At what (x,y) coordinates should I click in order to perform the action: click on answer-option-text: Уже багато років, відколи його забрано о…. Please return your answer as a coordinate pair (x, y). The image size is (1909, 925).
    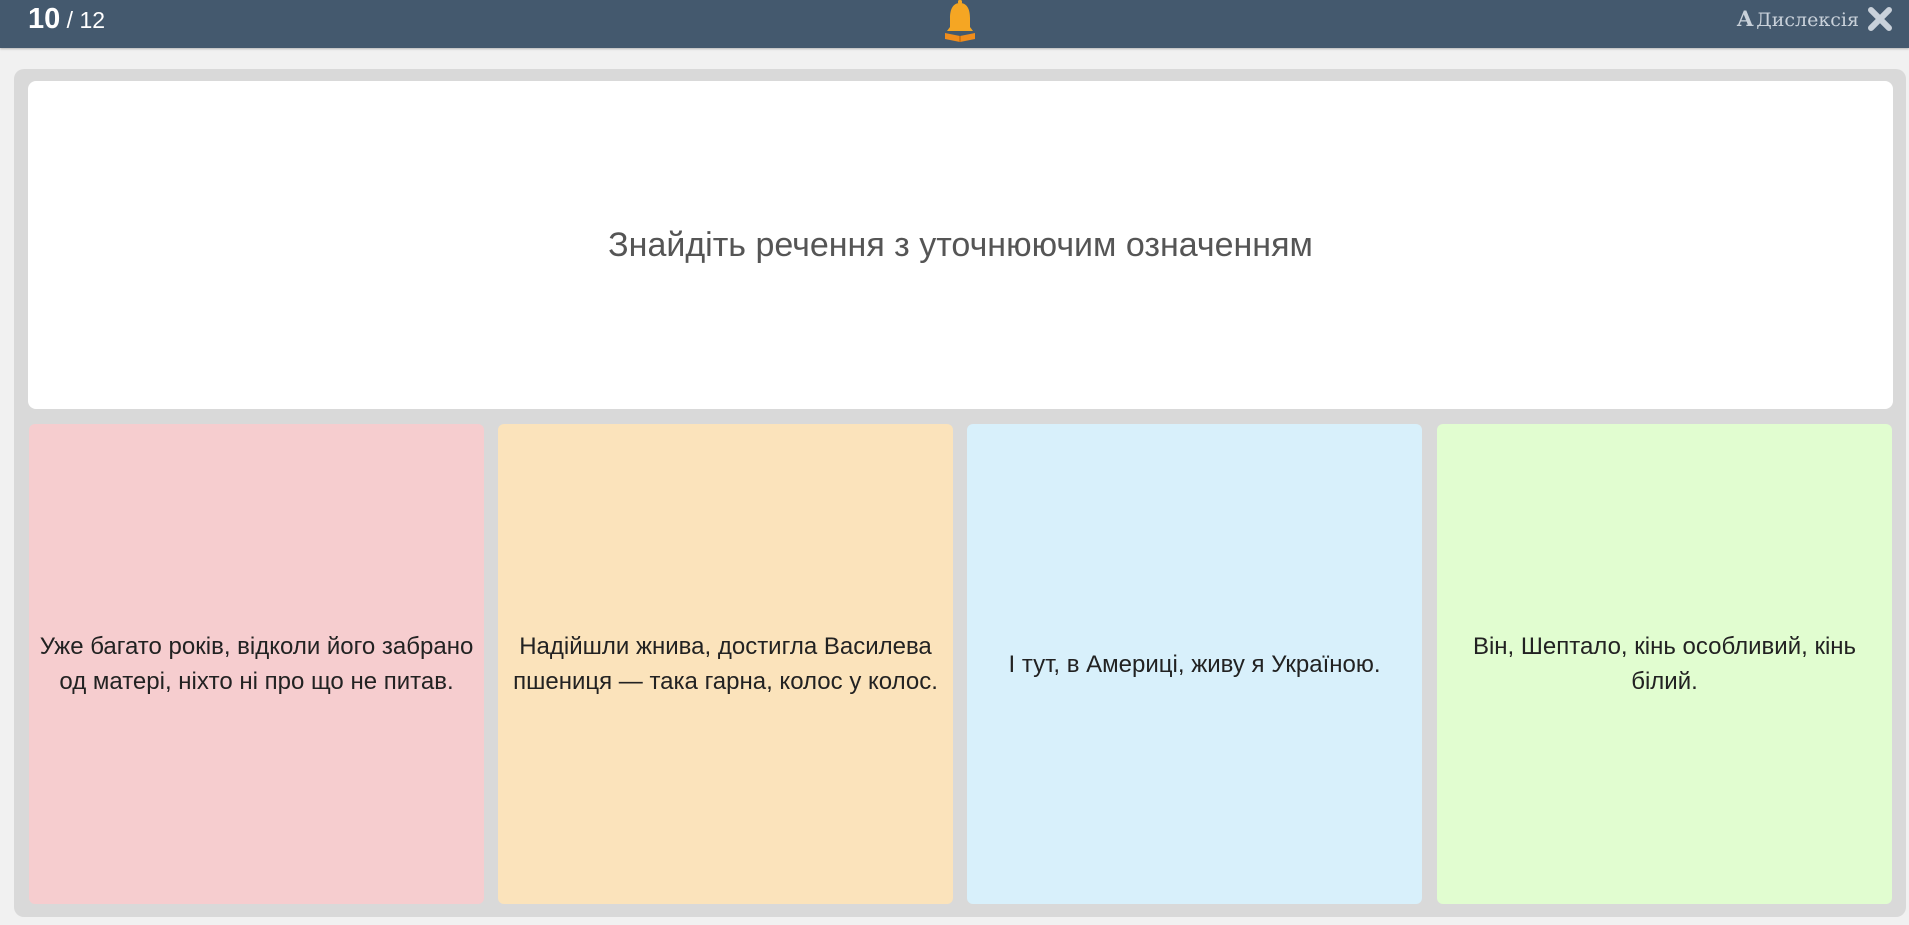
    Looking at the image, I should click on (256, 664).